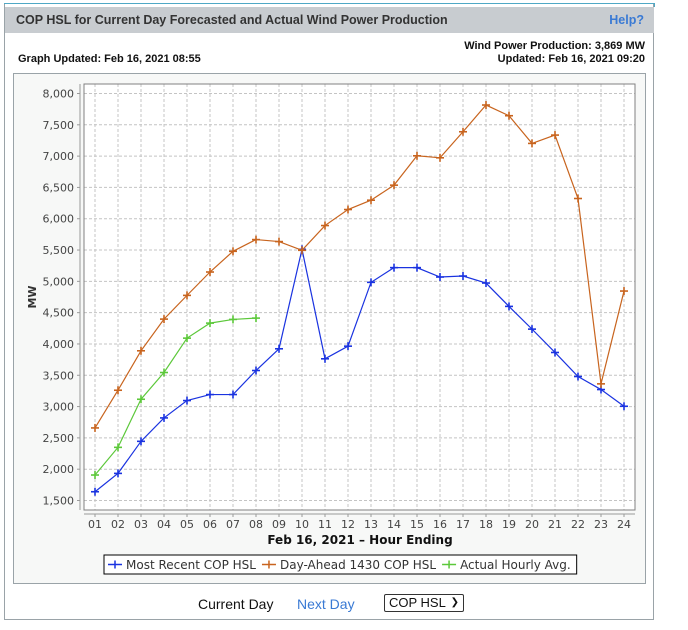 The width and height of the screenshot is (688, 630). I want to click on y-tick-label: 6,500, so click(59, 187).